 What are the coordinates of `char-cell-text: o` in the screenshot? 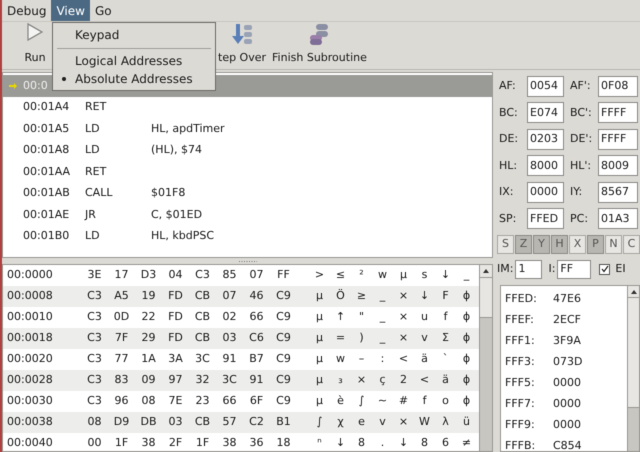 It's located at (445, 401).